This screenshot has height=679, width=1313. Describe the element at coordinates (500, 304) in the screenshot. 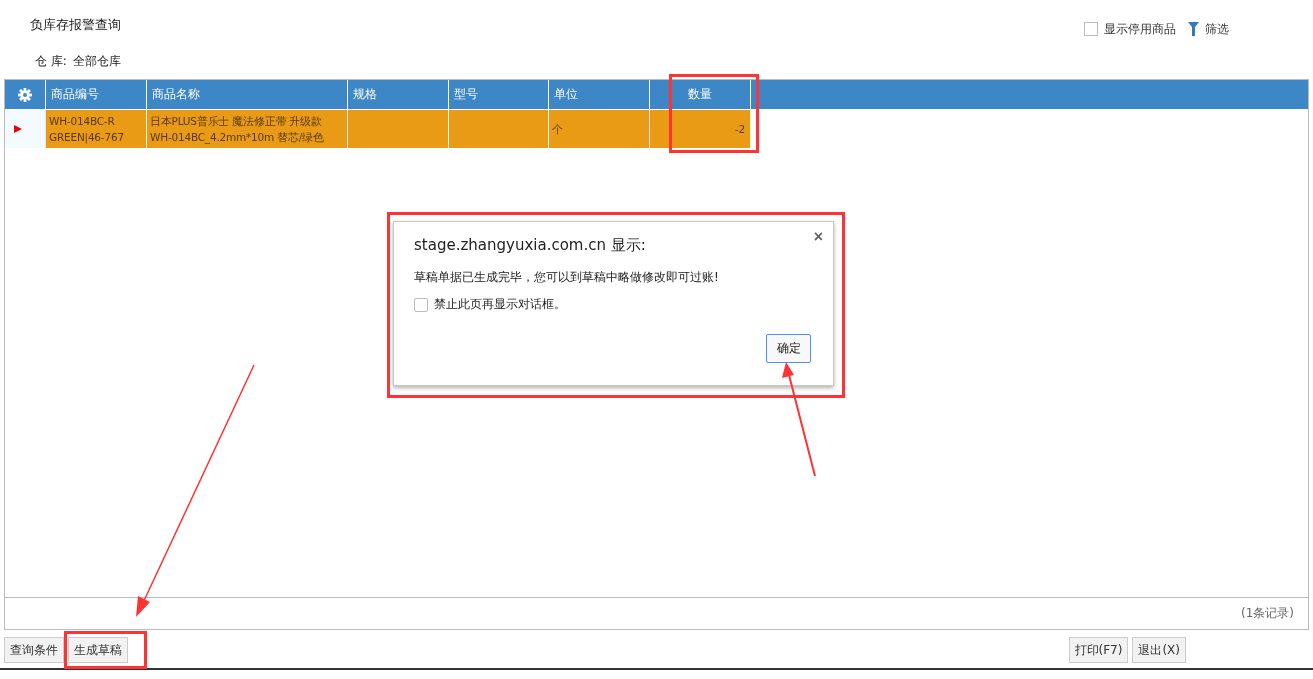

I see `checkbox-label: 禁止此页再显示对话框。` at that location.